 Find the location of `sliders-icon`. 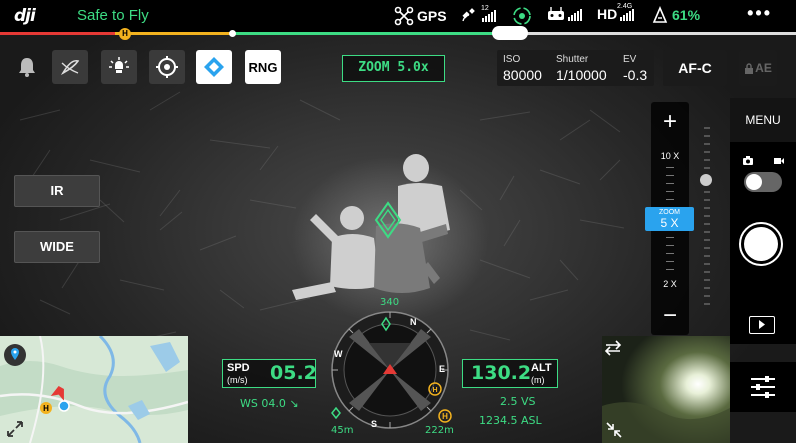

sliders-icon is located at coordinates (763, 387).